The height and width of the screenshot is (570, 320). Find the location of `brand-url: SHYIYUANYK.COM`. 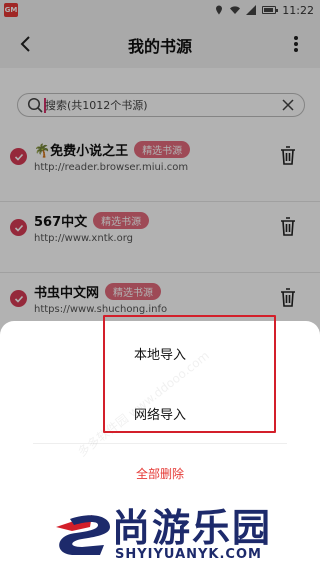

brand-url: SHYIYUANYK.COM is located at coordinates (188, 554).